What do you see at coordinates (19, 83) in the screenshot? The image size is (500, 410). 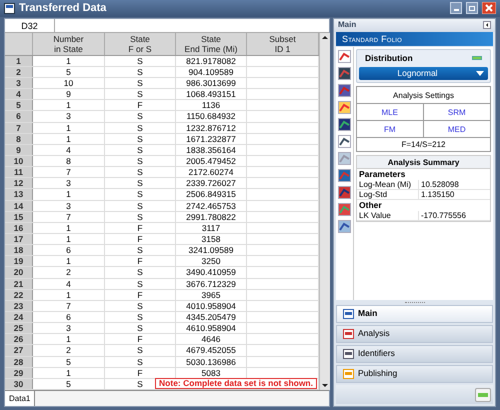 I see `row-header: 3` at bounding box center [19, 83].